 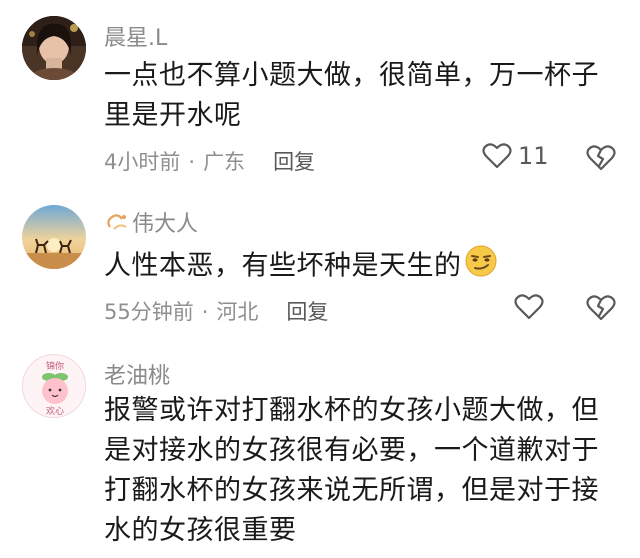 I want to click on comment-text-line: 水的女孩很重要, so click(x=200, y=530).